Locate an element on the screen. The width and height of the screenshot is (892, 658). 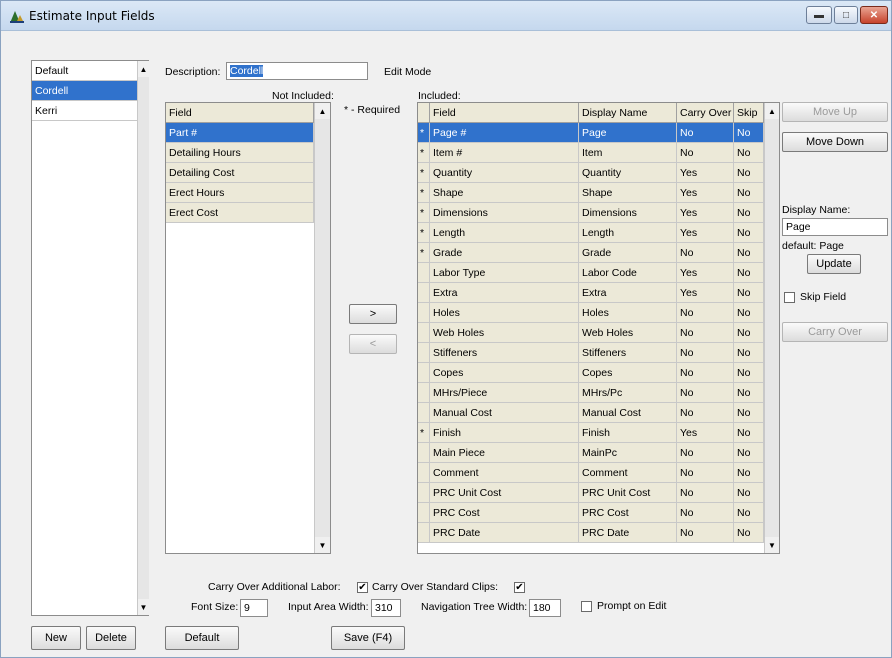
included-row: Copes Copes No No is located at coordinates (591, 373).